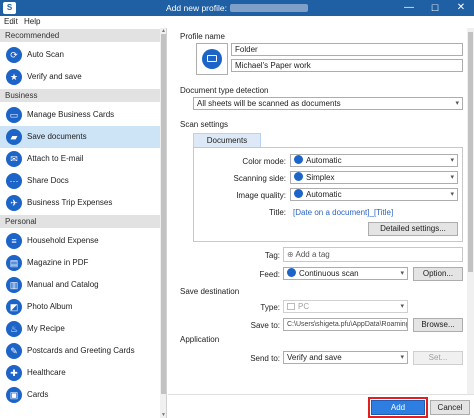 The image size is (474, 418). What do you see at coordinates (46, 372) in the screenshot?
I see `sidebar-item-label: Healthcare` at bounding box center [46, 372].